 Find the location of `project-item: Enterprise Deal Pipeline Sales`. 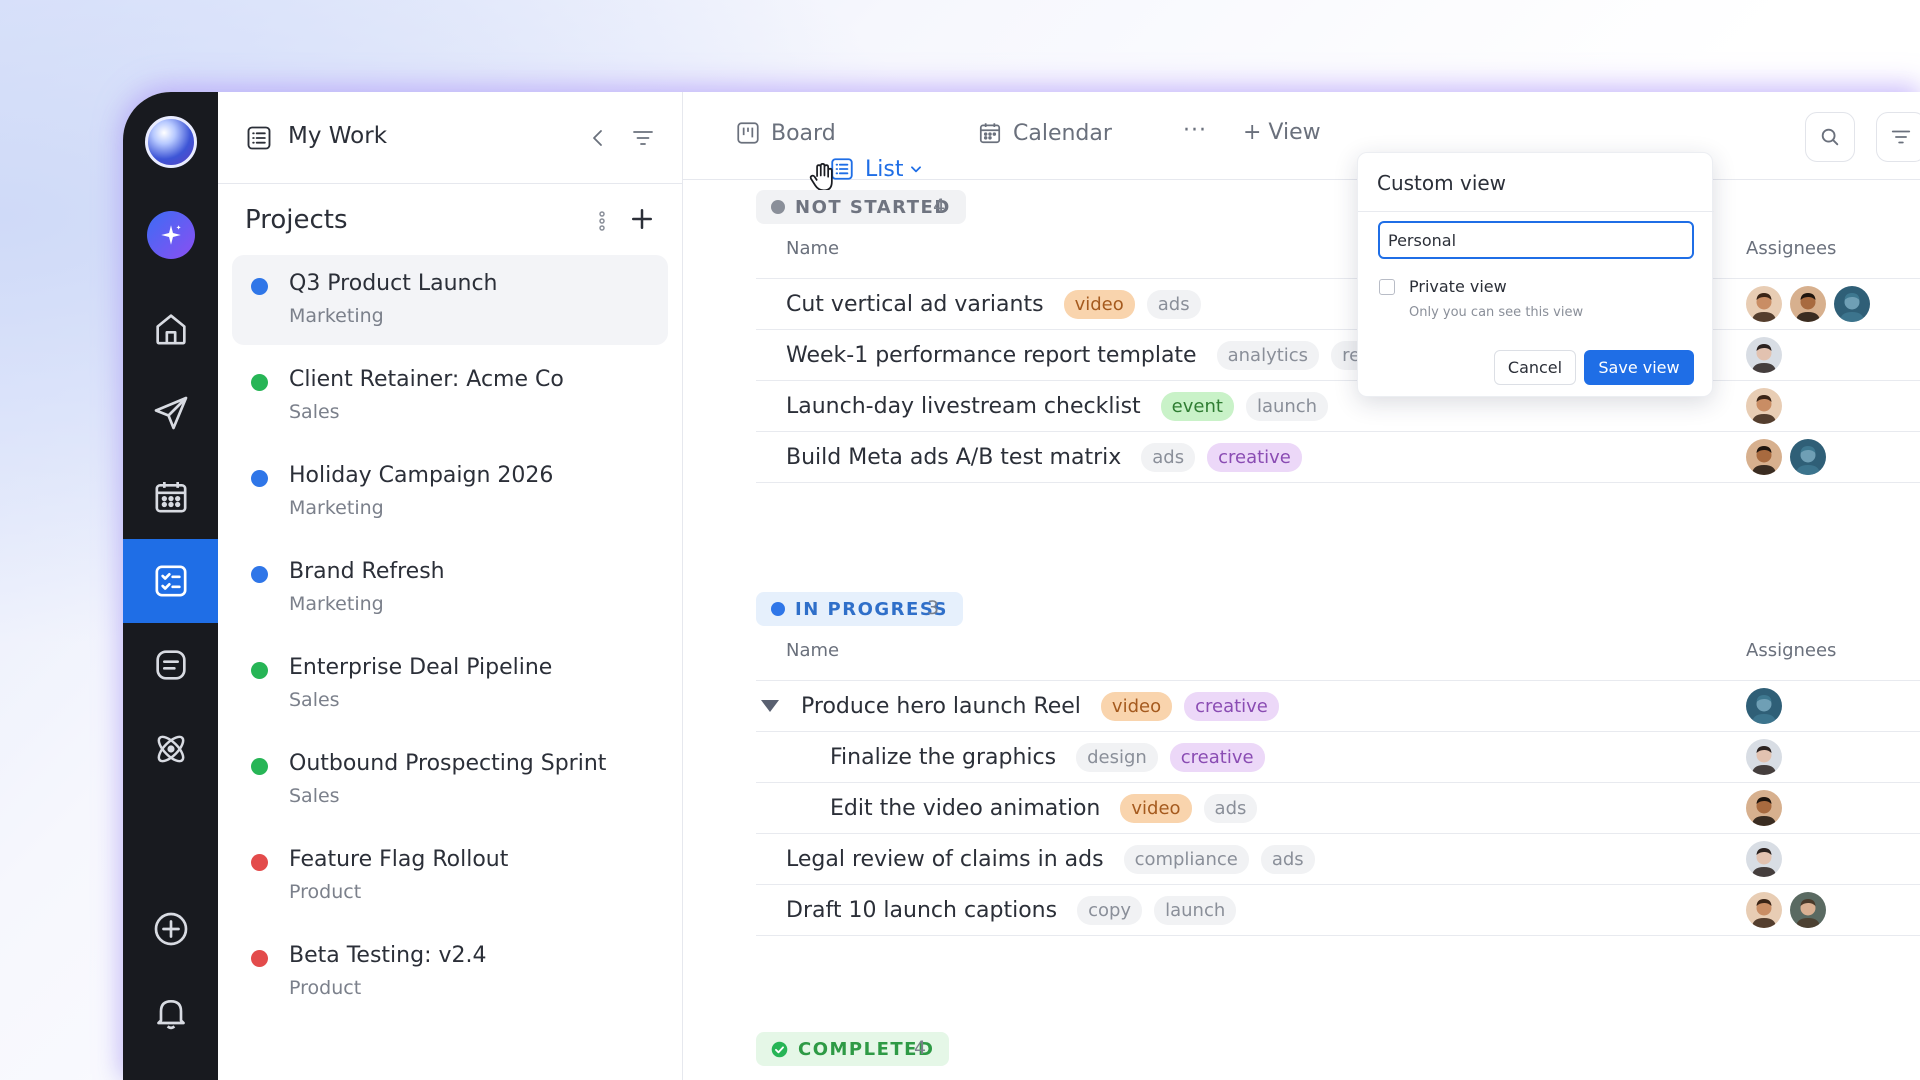

project-item: Enterprise Deal Pipeline Sales is located at coordinates (450, 684).